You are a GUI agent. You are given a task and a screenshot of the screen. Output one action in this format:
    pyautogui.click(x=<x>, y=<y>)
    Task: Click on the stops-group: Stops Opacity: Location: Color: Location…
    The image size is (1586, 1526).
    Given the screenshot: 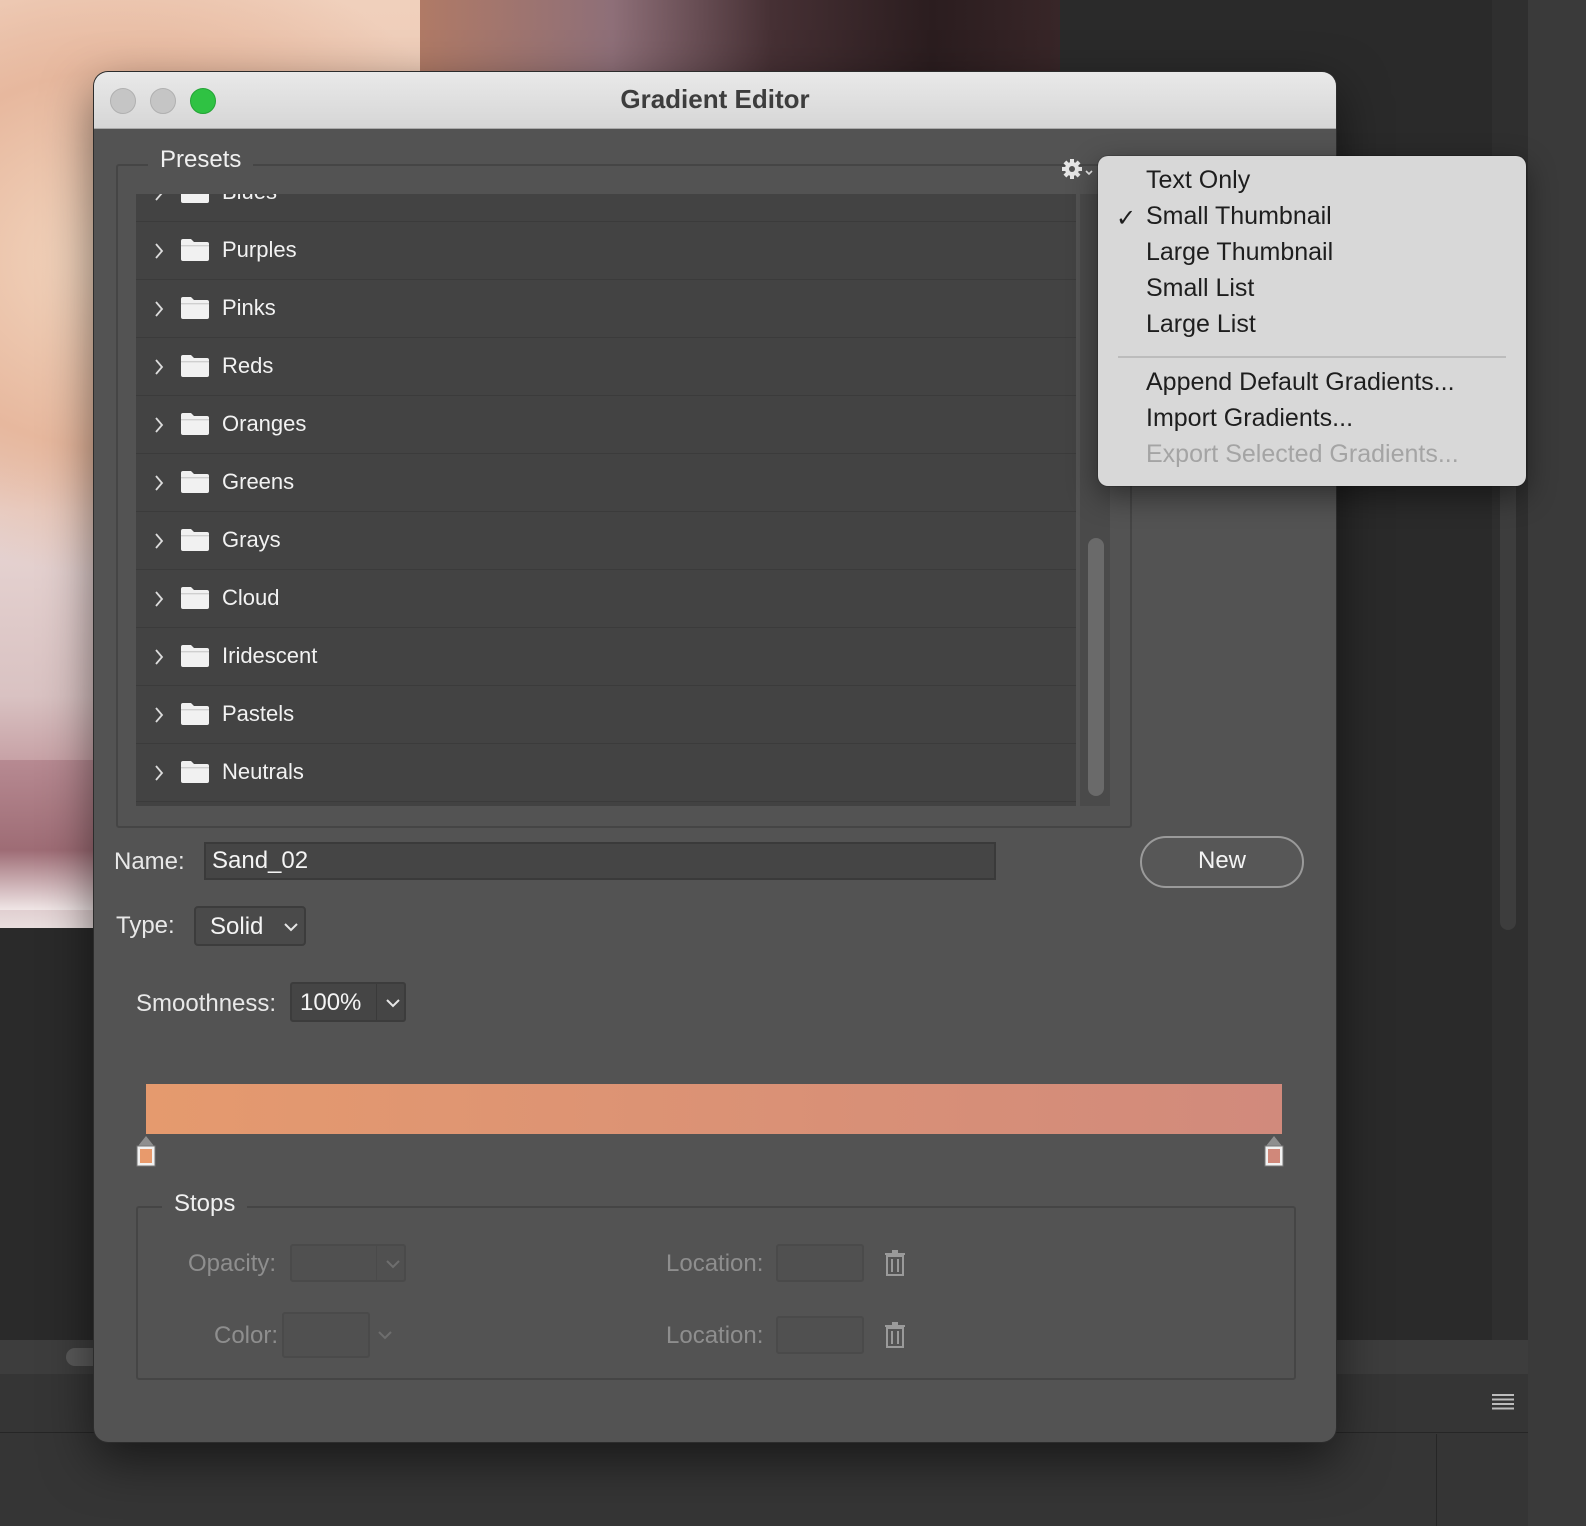 What is the action you would take?
    pyautogui.click(x=716, y=1285)
    